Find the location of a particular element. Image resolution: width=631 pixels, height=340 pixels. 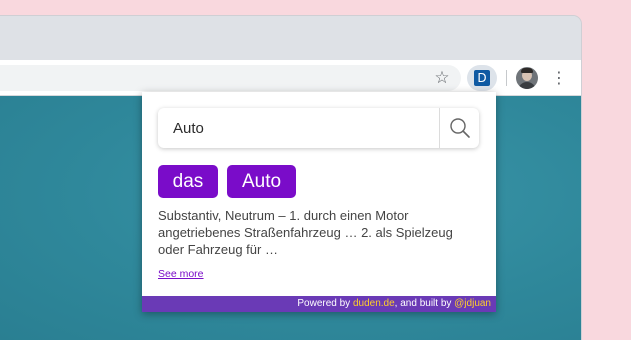

duden-extension-button: D is located at coordinates (482, 78).